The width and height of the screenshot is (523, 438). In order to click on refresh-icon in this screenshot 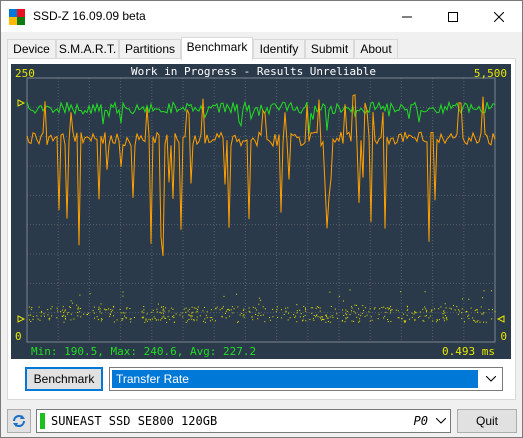, I will do `click(19, 421)`.